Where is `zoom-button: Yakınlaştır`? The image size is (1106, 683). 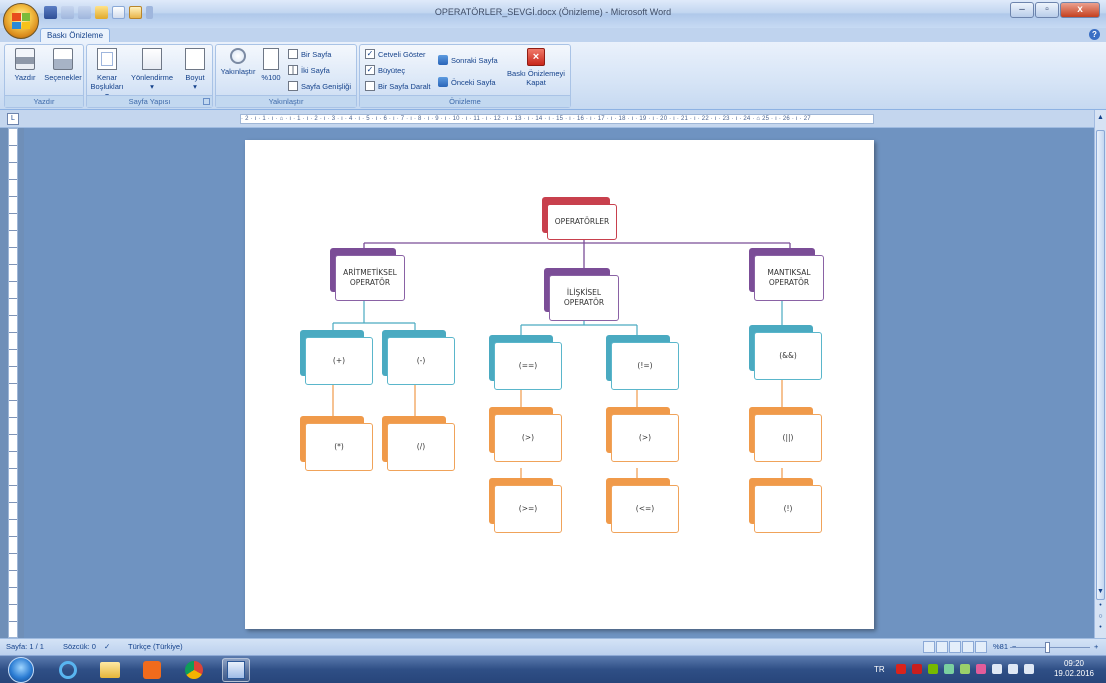
zoom-button: Yakınlaştır is located at coordinates (238, 62).